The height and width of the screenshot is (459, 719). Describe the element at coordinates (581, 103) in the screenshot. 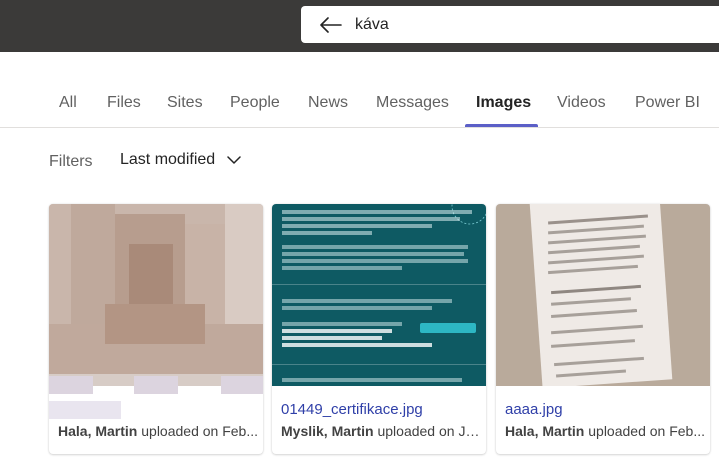

I see `tab-videos: Videos` at that location.